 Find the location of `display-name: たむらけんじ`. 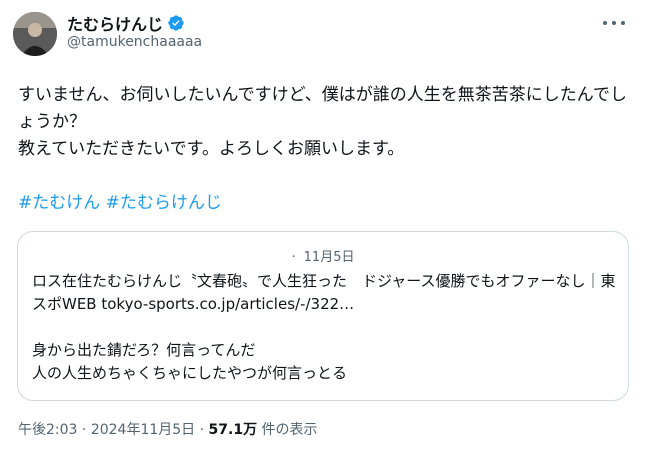

display-name: たむらけんじ is located at coordinates (115, 23).